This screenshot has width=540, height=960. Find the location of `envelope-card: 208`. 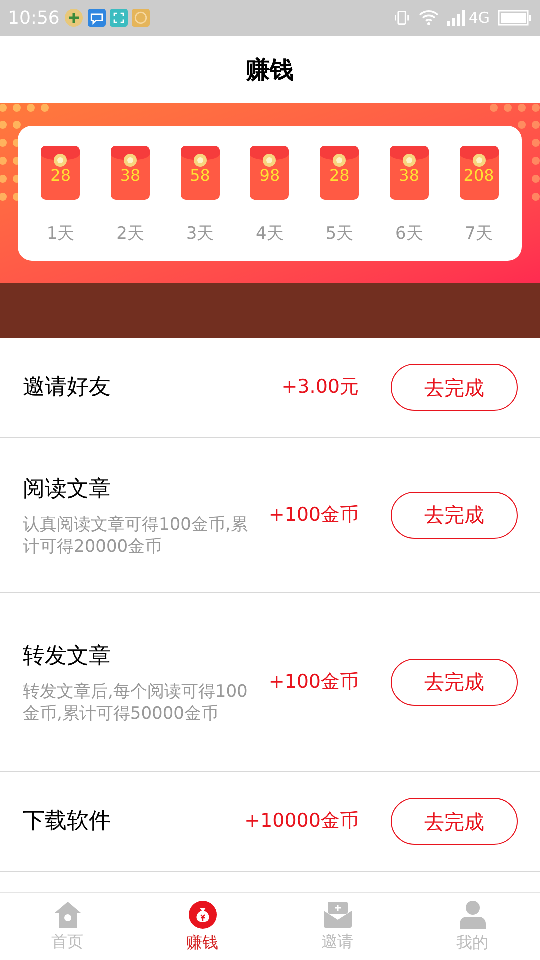

envelope-card: 208 is located at coordinates (479, 173).